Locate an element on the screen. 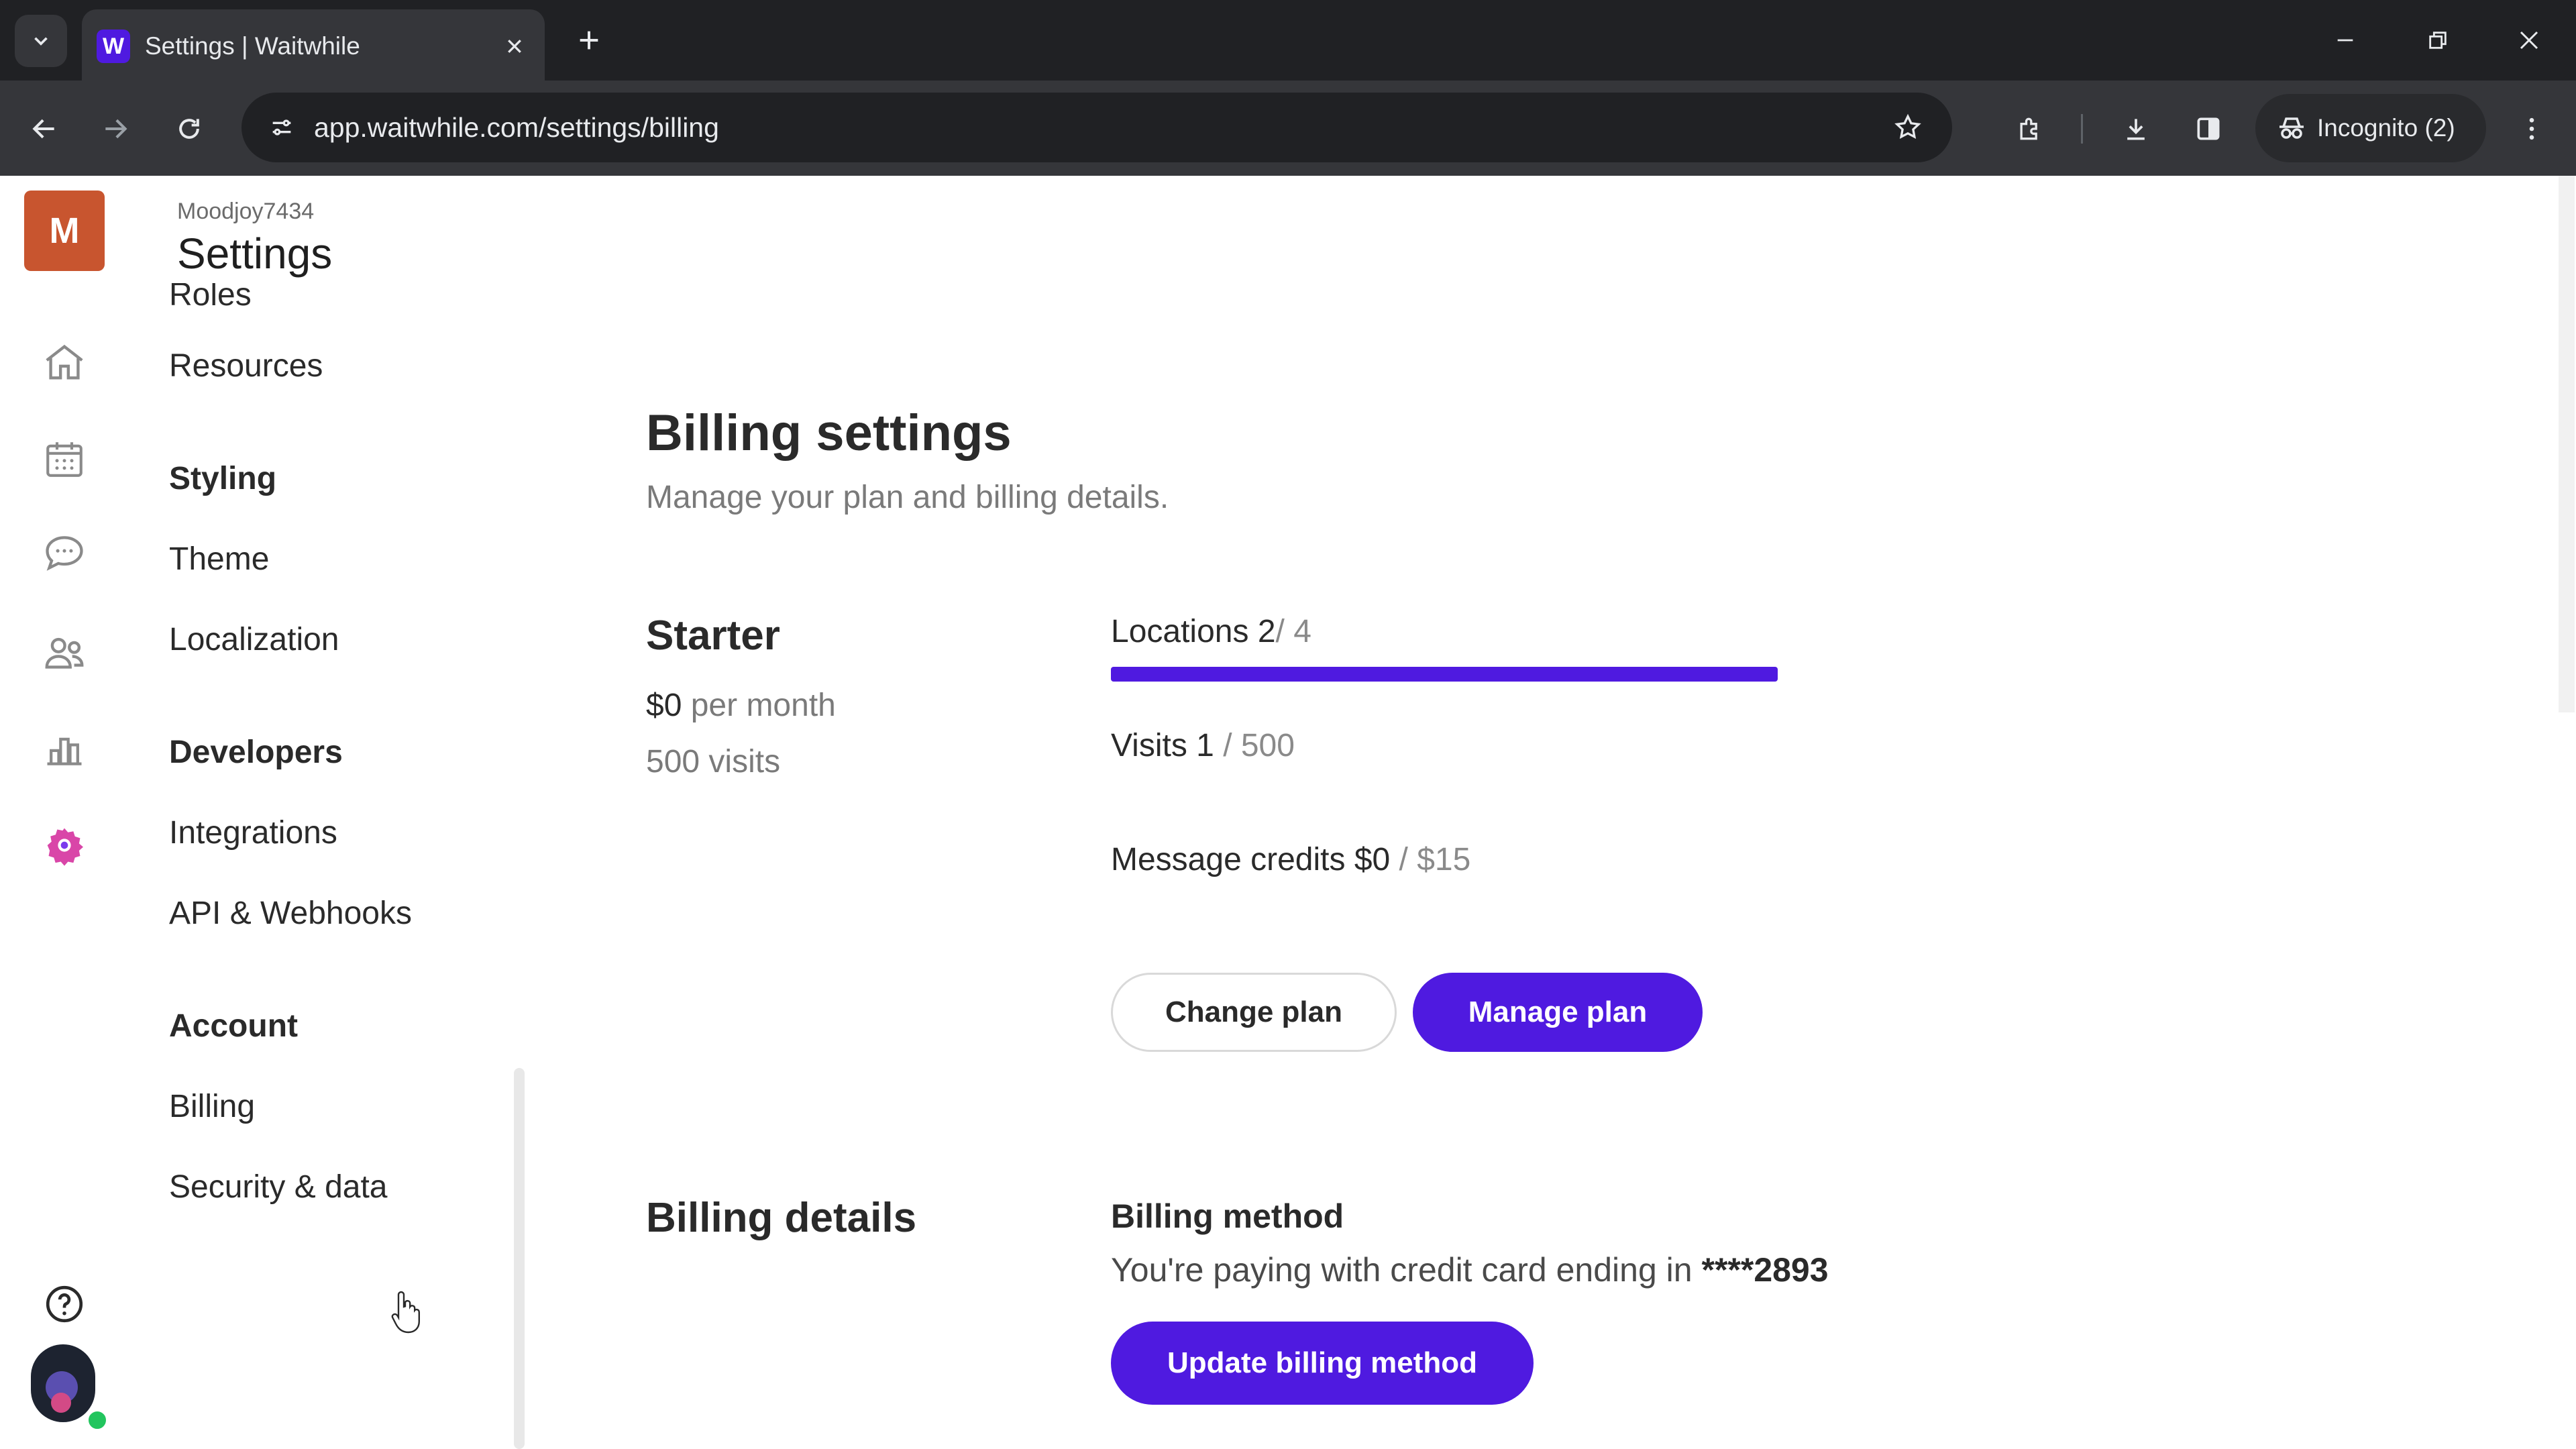 The width and height of the screenshot is (2576, 1449). forward-button is located at coordinates (115, 129).